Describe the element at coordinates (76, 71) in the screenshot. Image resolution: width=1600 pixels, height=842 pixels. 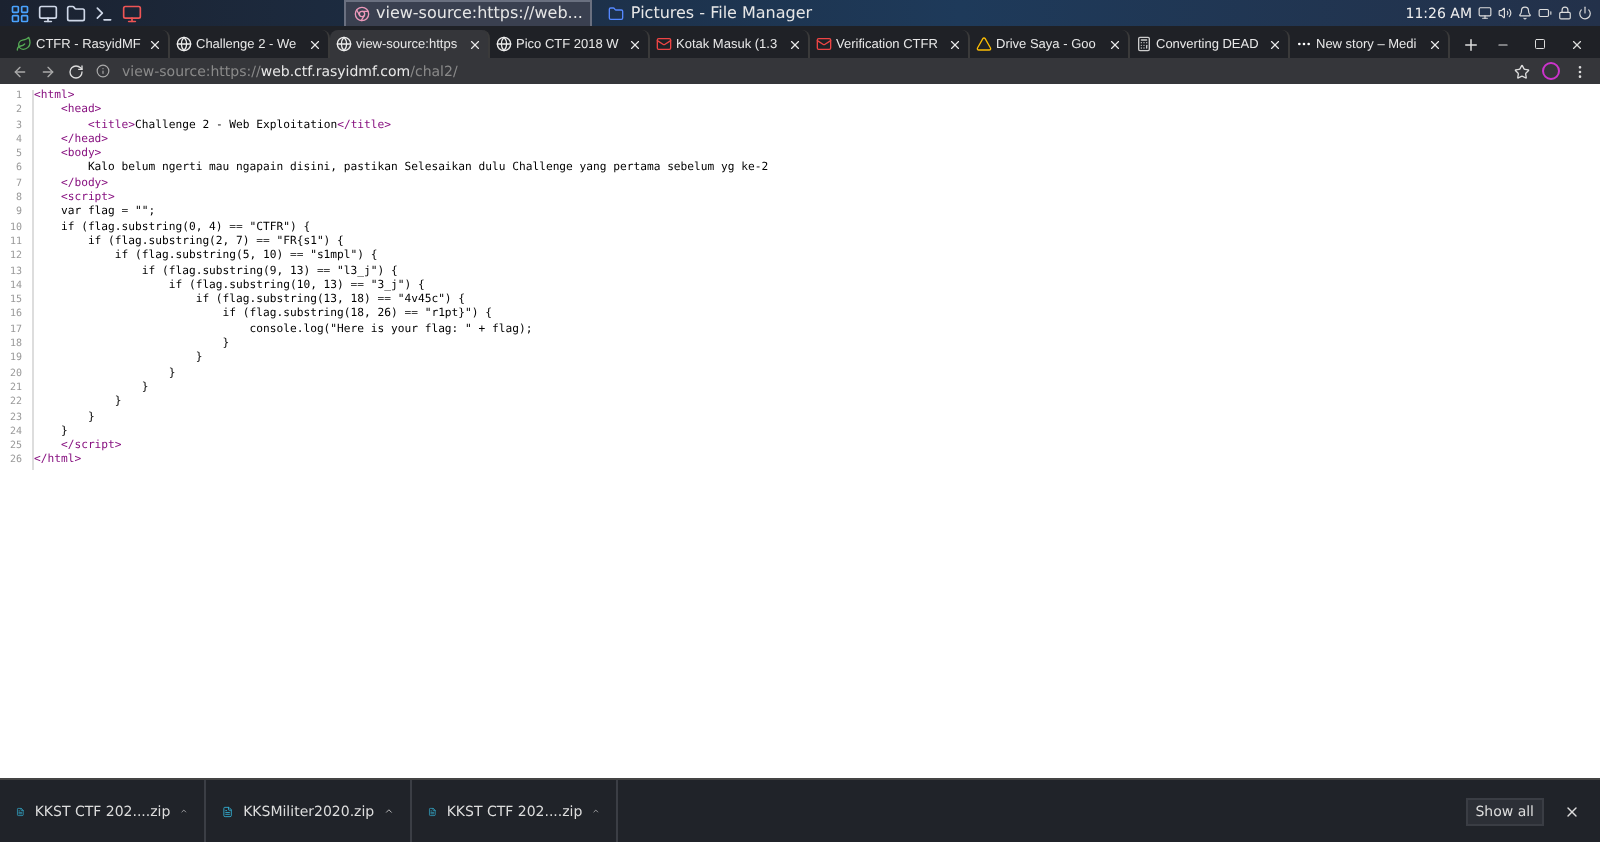
I see `reload-icon` at that location.